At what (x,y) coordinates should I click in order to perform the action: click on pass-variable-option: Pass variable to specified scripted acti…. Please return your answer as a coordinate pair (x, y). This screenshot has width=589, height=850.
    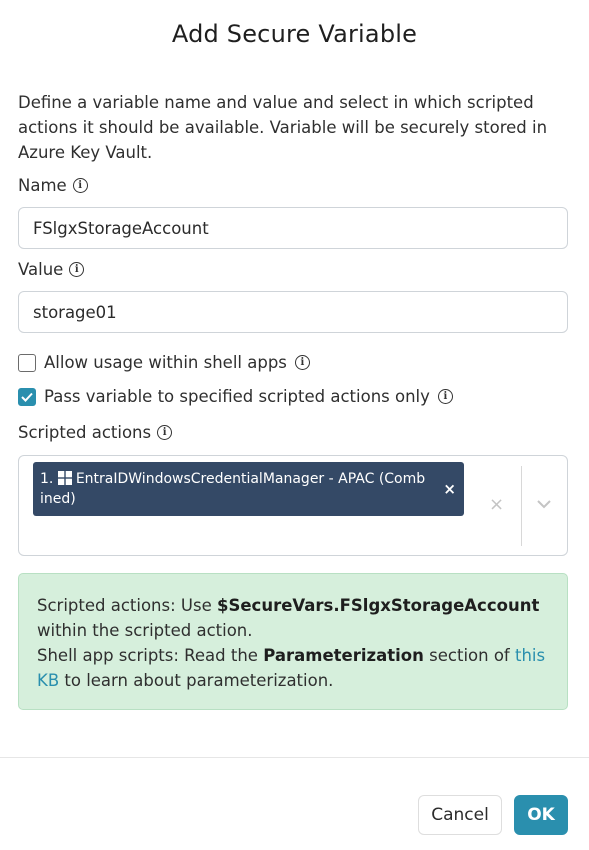
    Looking at the image, I should click on (235, 396).